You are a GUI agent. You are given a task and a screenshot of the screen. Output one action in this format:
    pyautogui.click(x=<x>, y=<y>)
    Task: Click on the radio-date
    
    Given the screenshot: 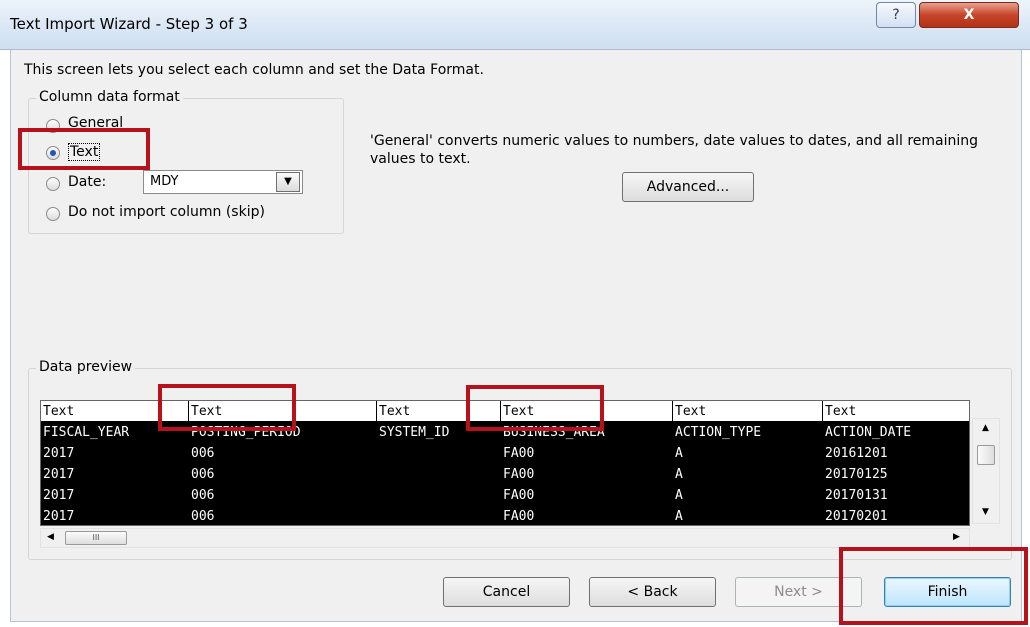 What is the action you would take?
    pyautogui.click(x=53, y=184)
    